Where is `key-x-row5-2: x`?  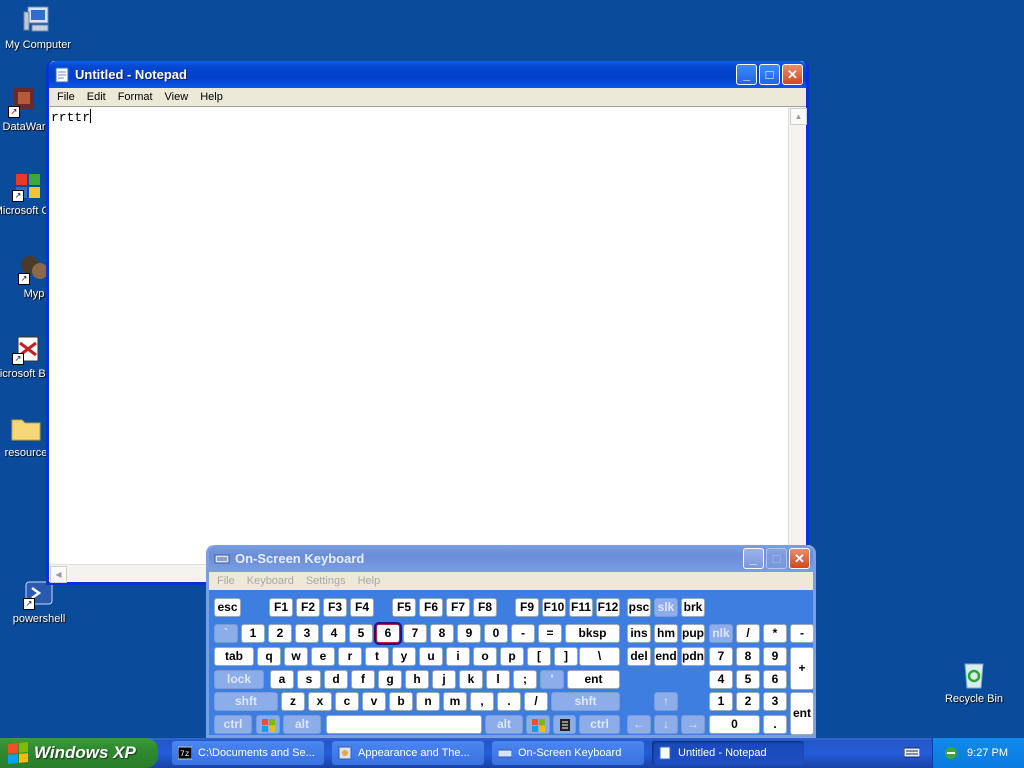 key-x-row5-2: x is located at coordinates (320, 701).